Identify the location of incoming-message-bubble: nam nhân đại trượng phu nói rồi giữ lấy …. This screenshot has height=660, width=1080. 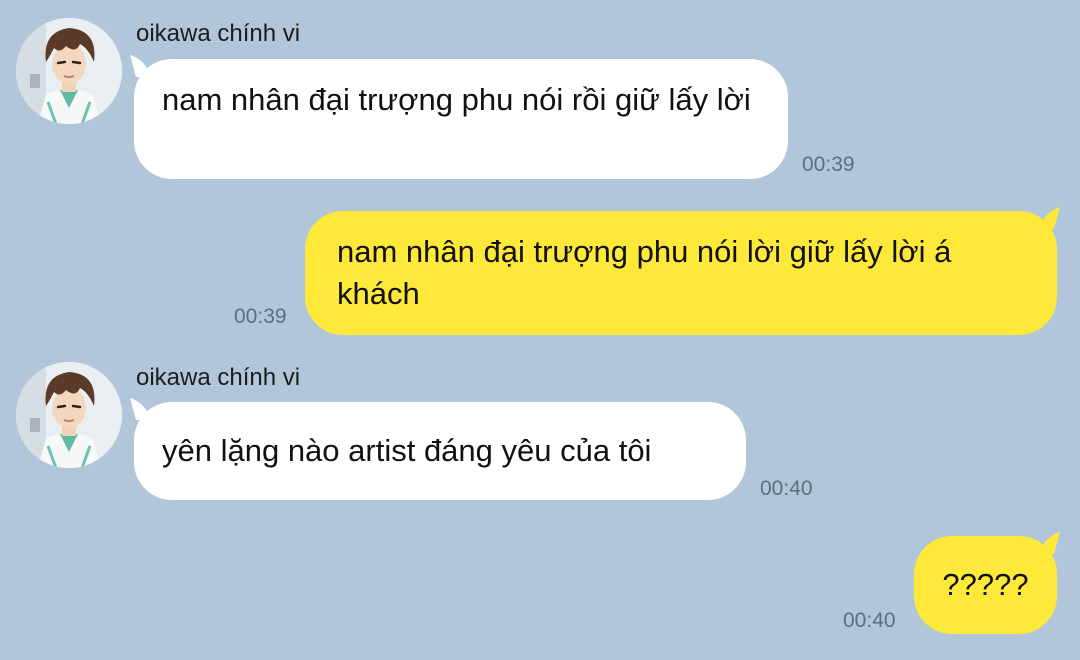
(461, 119).